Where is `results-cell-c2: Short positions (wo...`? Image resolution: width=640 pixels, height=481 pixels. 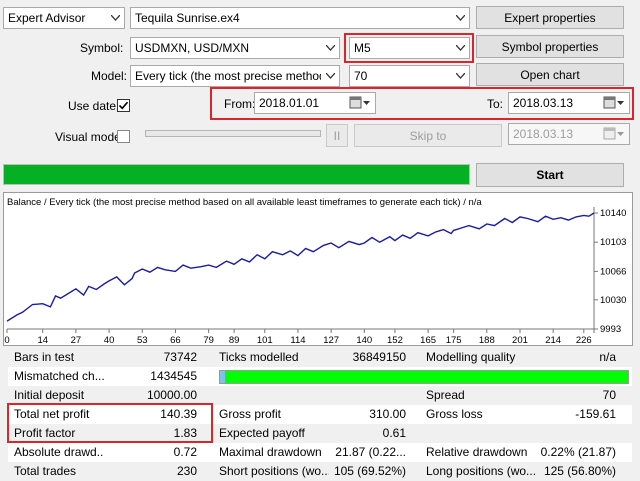
results-cell-c2: Short positions (wo... is located at coordinates (274, 471).